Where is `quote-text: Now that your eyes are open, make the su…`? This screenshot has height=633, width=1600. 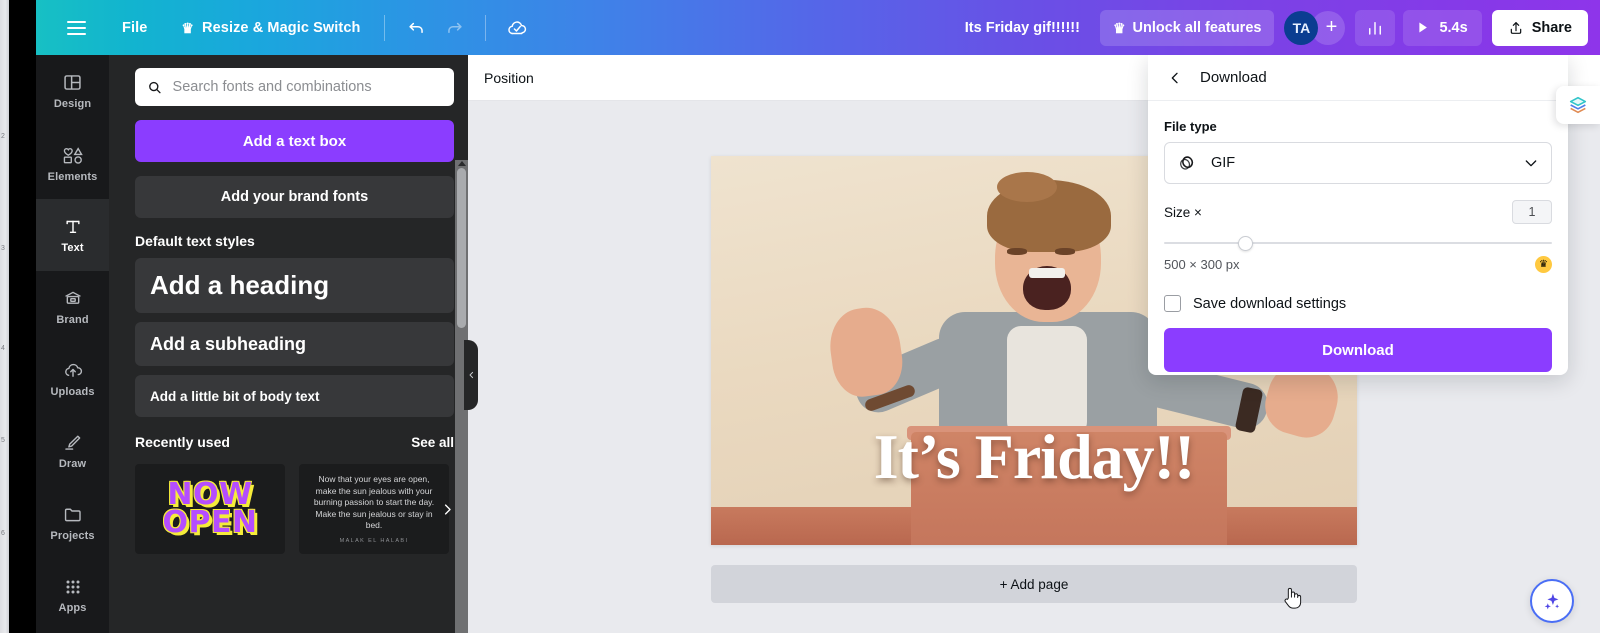 quote-text: Now that your eyes are open, make the su… is located at coordinates (374, 502).